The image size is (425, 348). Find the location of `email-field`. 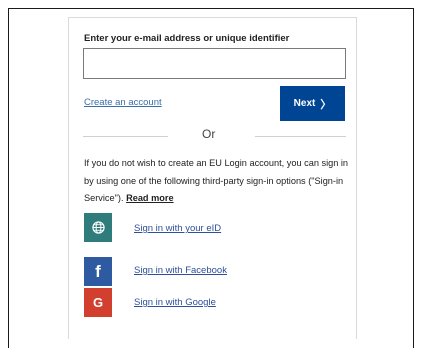

email-field is located at coordinates (214, 63).